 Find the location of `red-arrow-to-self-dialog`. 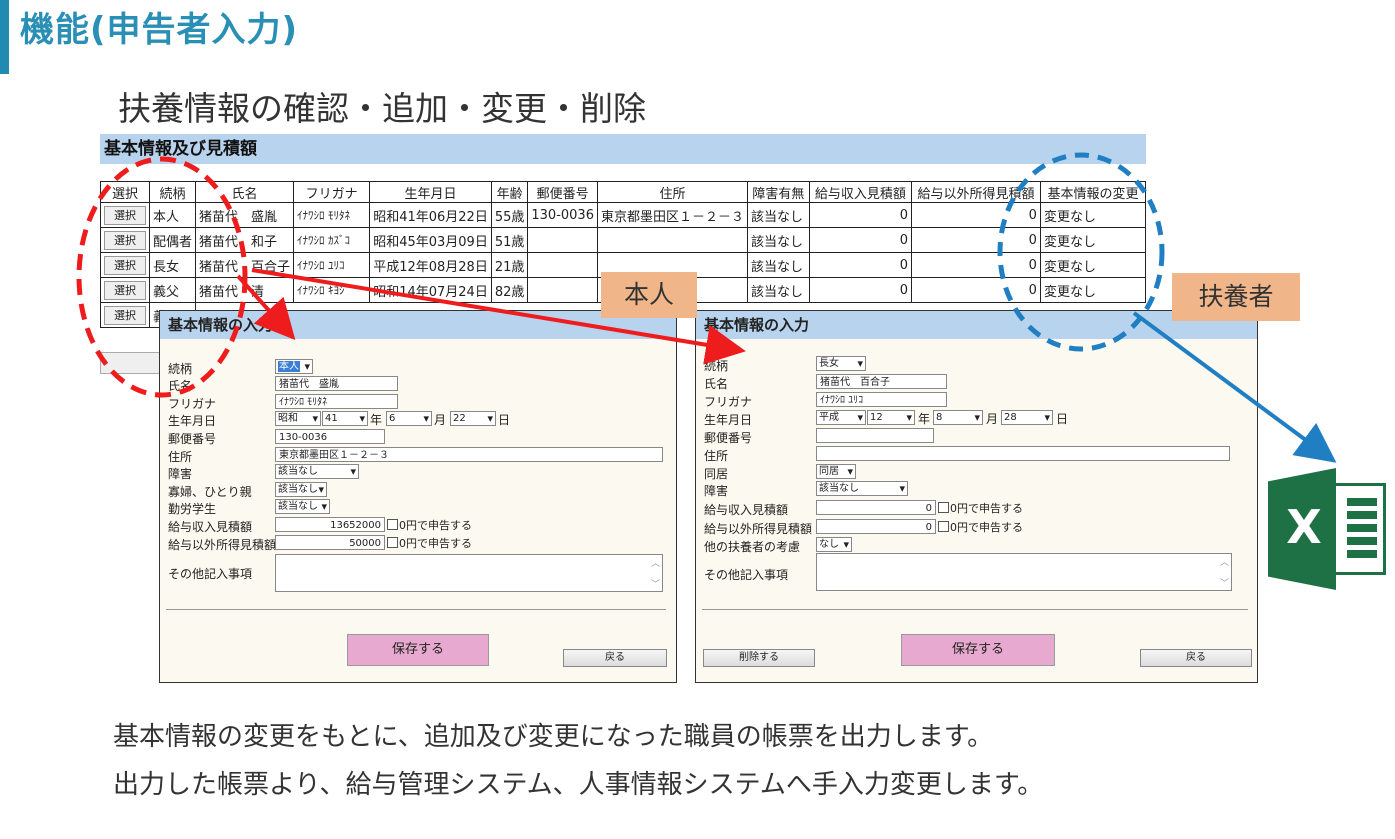

red-arrow-to-self-dialog is located at coordinates (266, 307).